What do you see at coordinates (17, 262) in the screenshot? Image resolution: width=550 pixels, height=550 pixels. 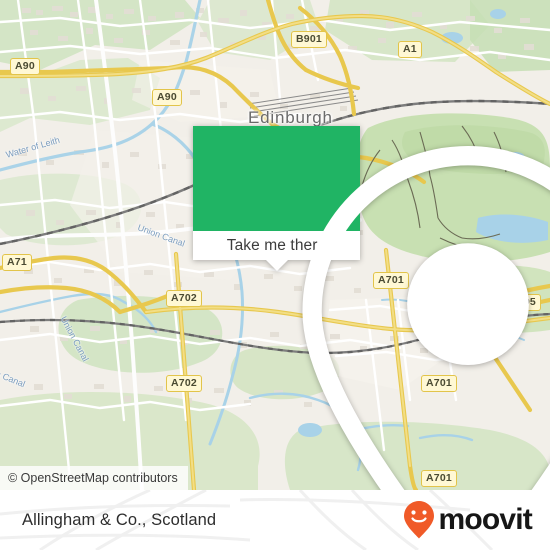 I see `road-shield-a71: A71` at bounding box center [17, 262].